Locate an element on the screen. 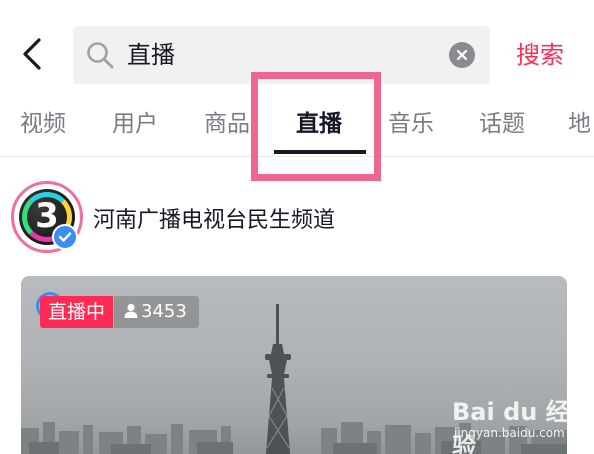  chevron-left-icon is located at coordinates (32, 54).